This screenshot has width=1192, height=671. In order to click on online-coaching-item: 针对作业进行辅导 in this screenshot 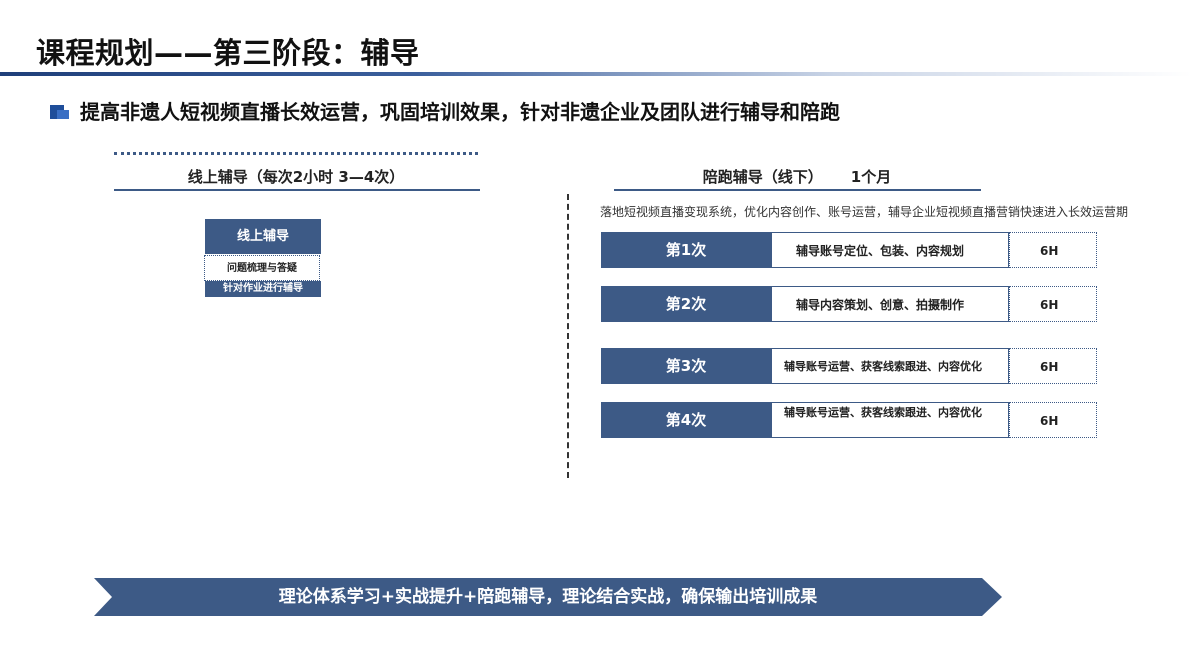, I will do `click(263, 289)`.